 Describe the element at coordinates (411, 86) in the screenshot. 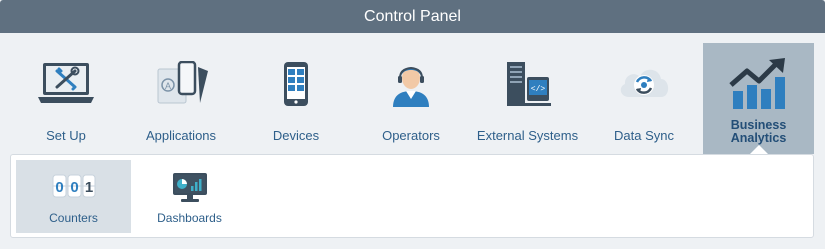

I see `operator-person-icon` at that location.